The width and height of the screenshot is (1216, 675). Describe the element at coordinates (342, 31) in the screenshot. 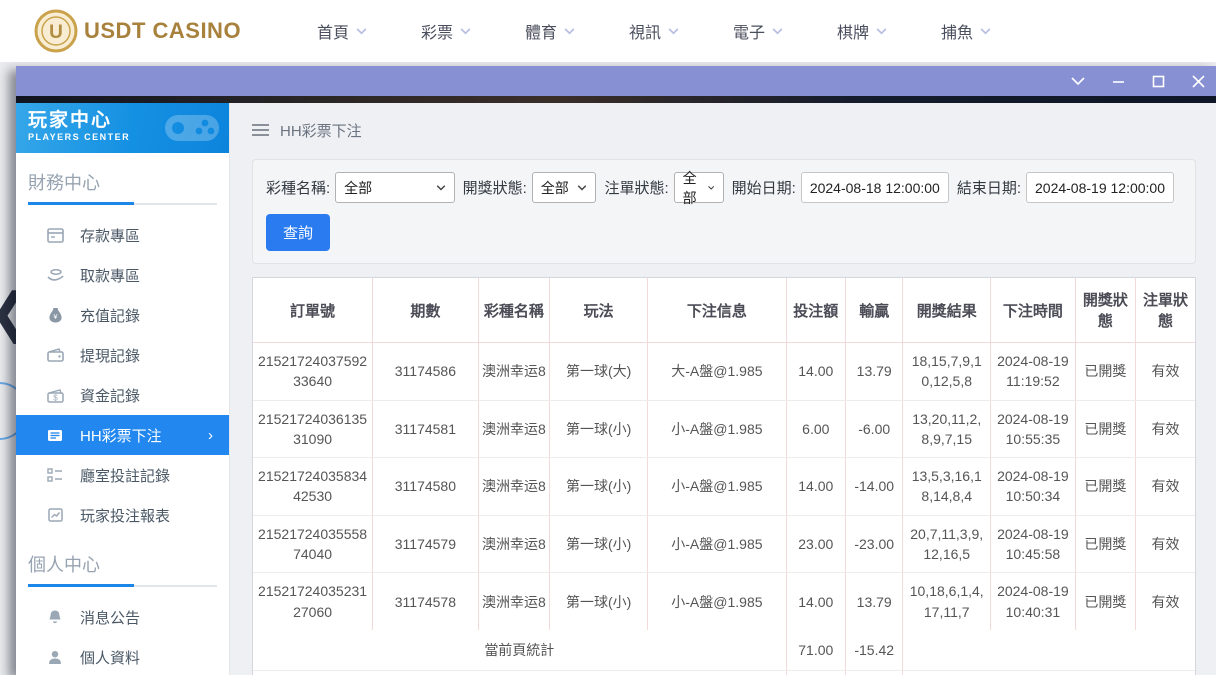

I see `nav-item-home: 首頁` at that location.